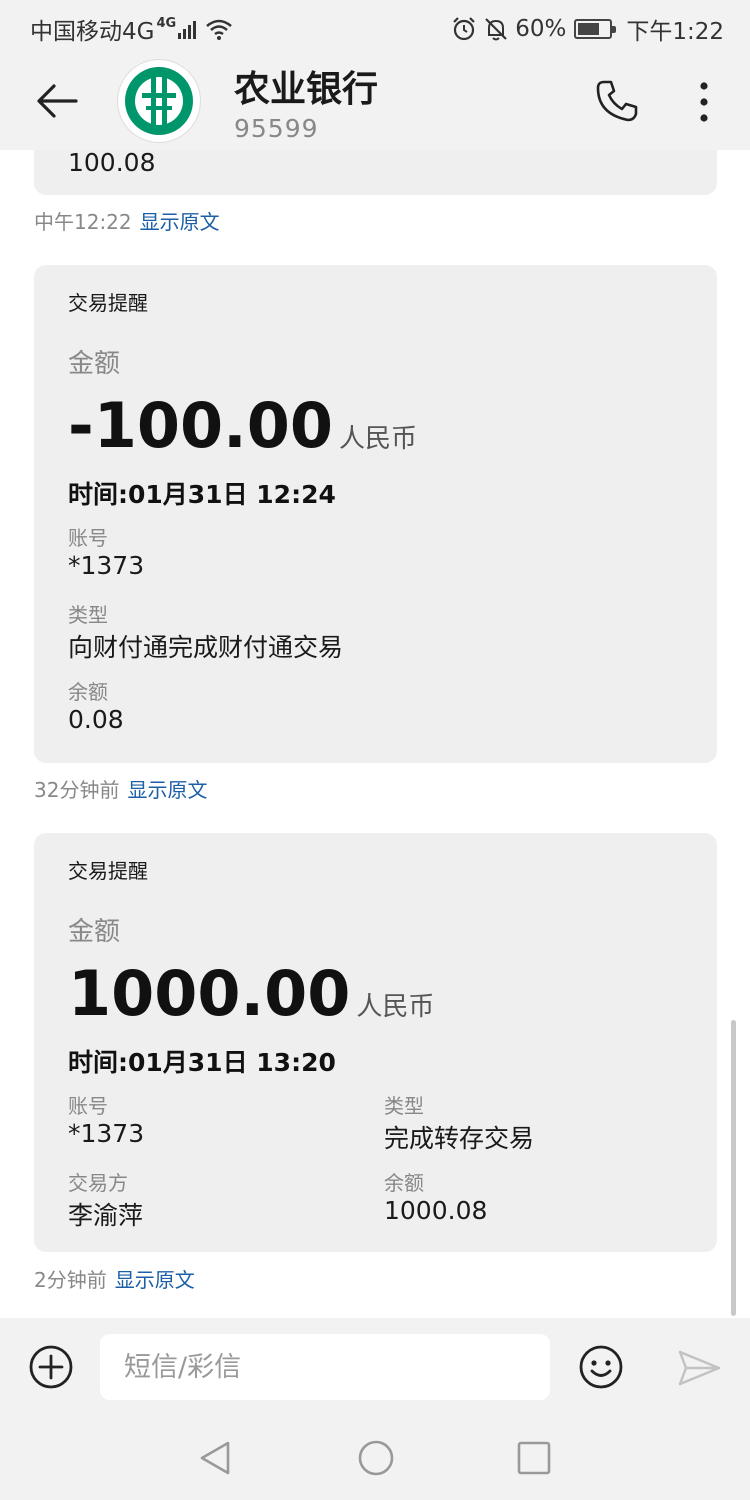 The height and width of the screenshot is (1500, 750). I want to click on amount-value: -100.00 人民币, so click(242, 425).